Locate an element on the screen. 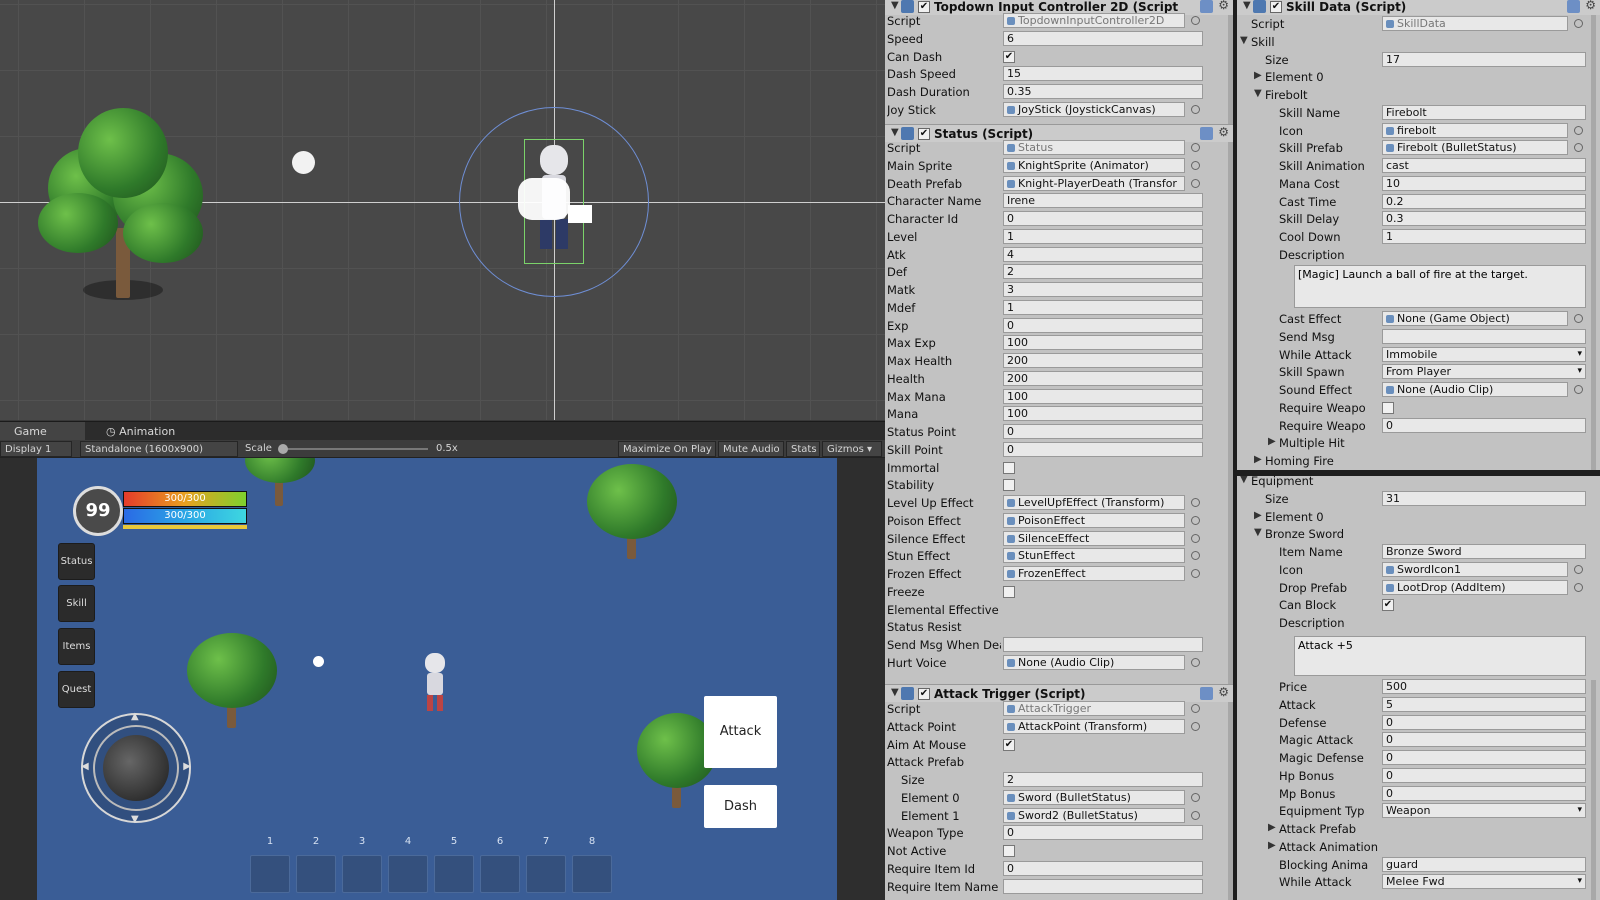 This screenshot has height=900, width=1600. status-point-field: 0 is located at coordinates (1103, 431).